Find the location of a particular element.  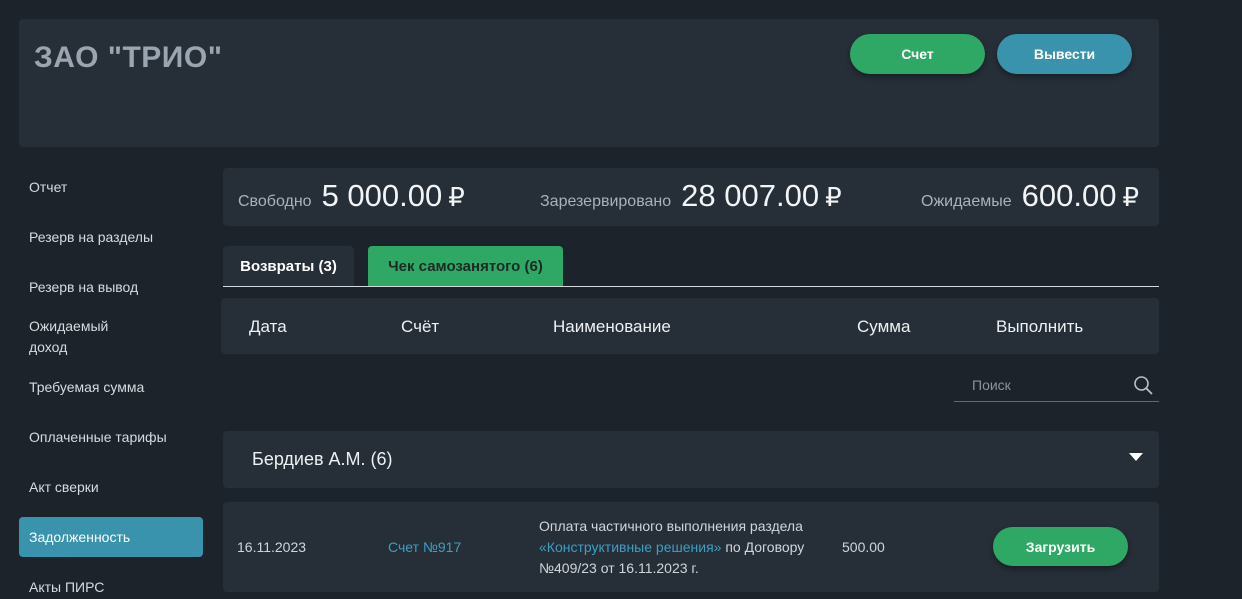

table-header: Дата Счёт Наименование Сумма Выполнить is located at coordinates (690, 326).